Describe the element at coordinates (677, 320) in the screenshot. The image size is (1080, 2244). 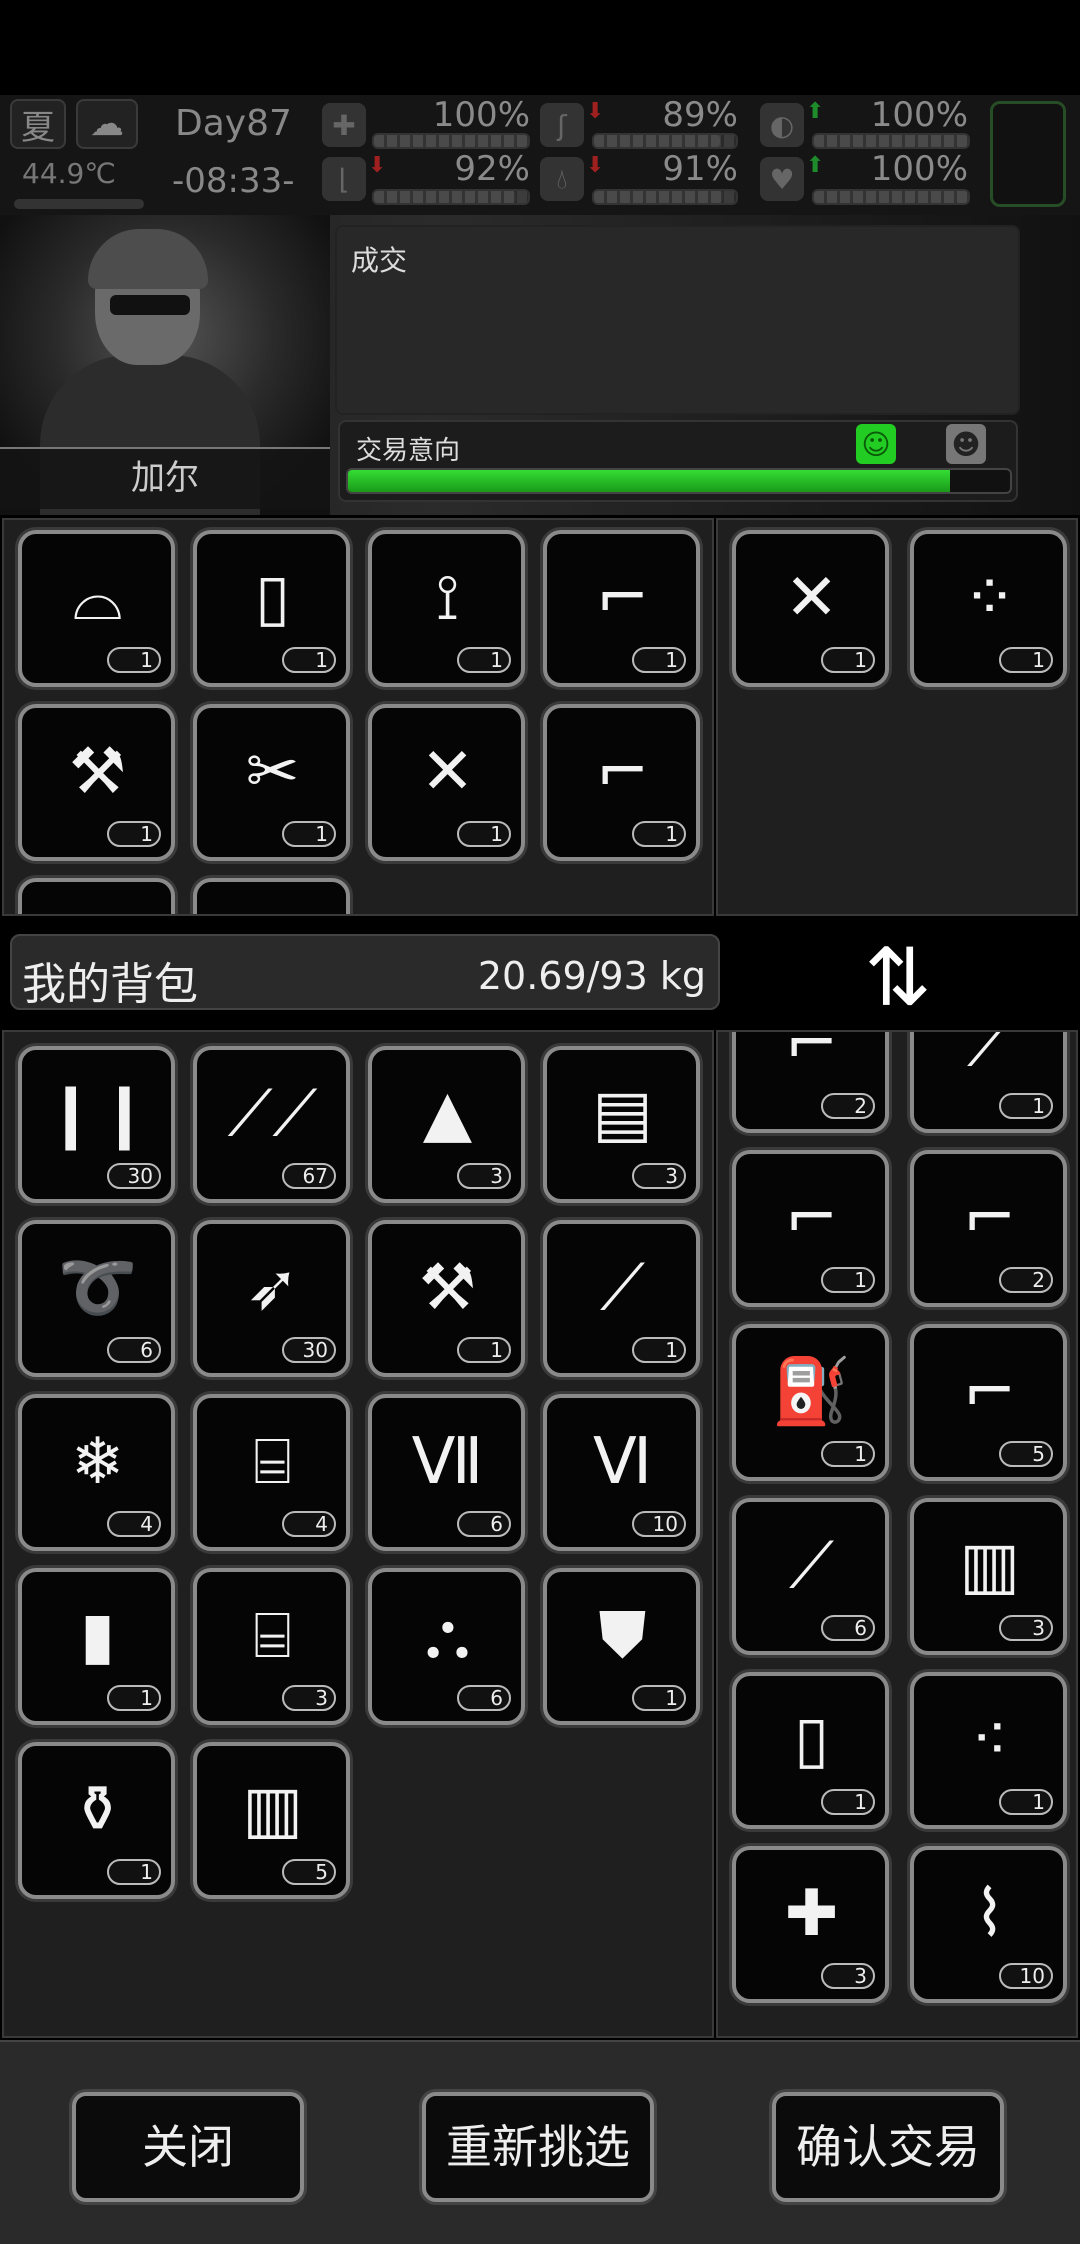
I see `npc-dialog: 成交` at that location.